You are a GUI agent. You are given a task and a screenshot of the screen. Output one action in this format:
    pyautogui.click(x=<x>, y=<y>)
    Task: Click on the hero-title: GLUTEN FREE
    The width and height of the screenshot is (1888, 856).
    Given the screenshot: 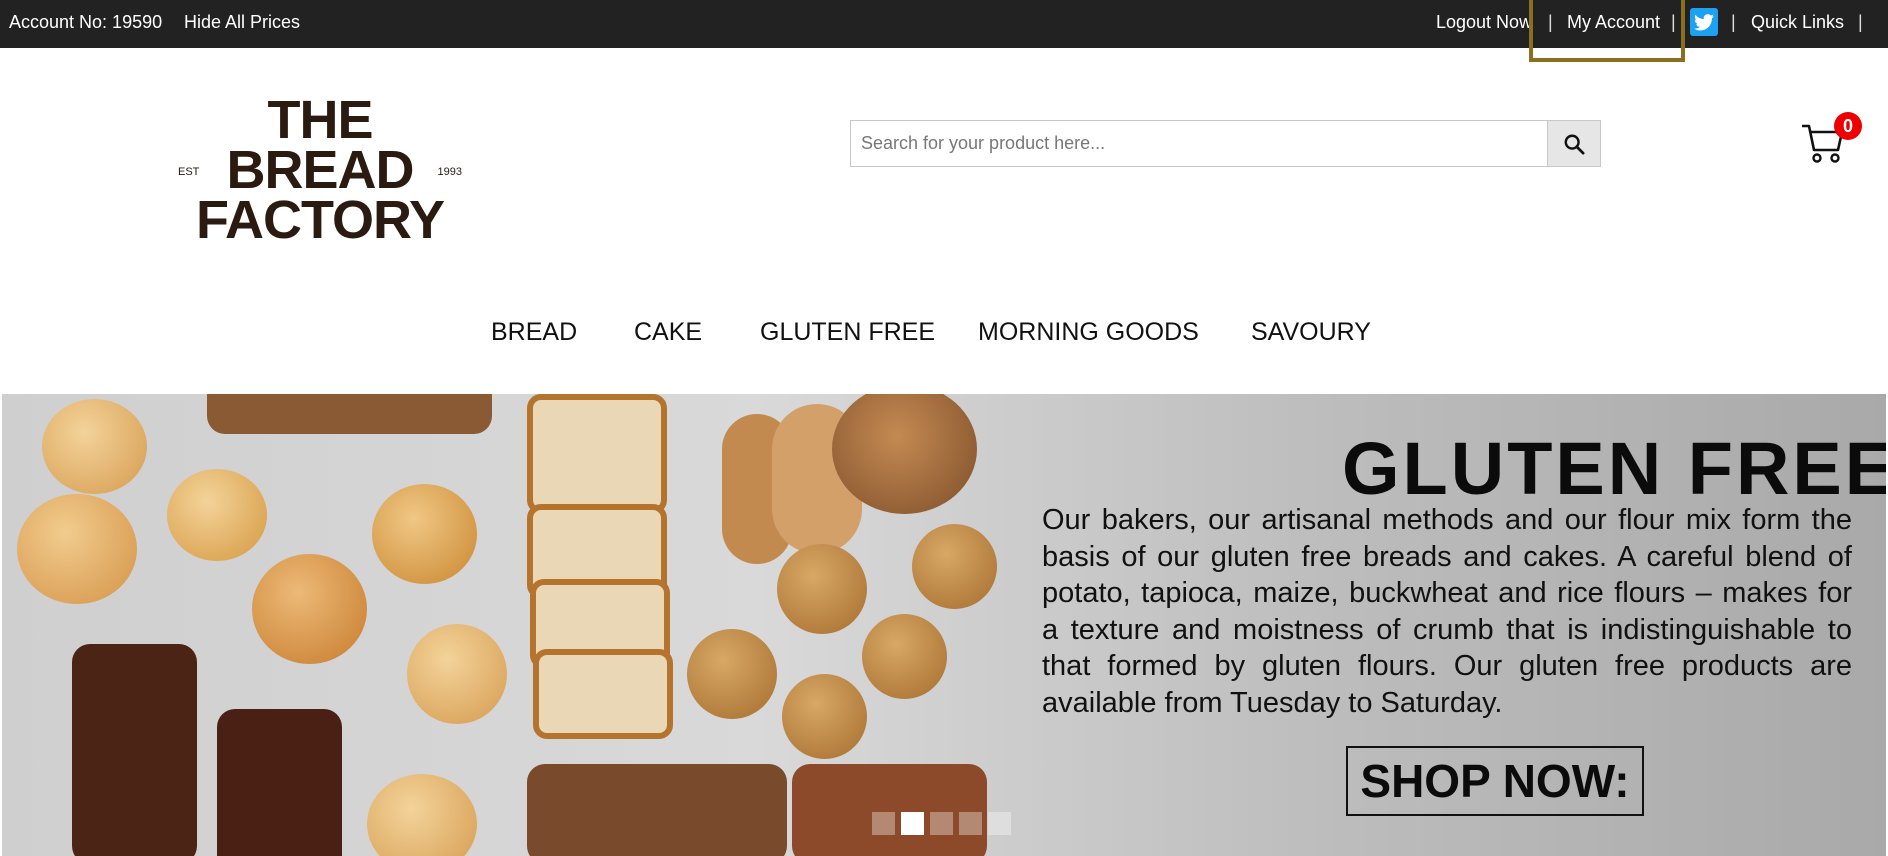 What is the action you would take?
    pyautogui.click(x=1614, y=468)
    